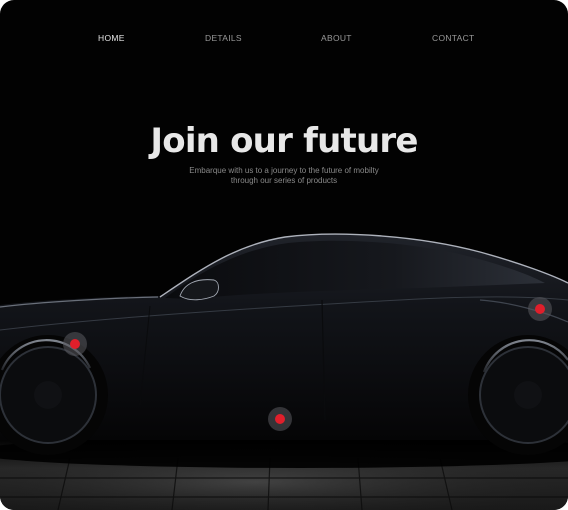  What do you see at coordinates (223, 38) in the screenshot?
I see `nav-details: DETAILS` at bounding box center [223, 38].